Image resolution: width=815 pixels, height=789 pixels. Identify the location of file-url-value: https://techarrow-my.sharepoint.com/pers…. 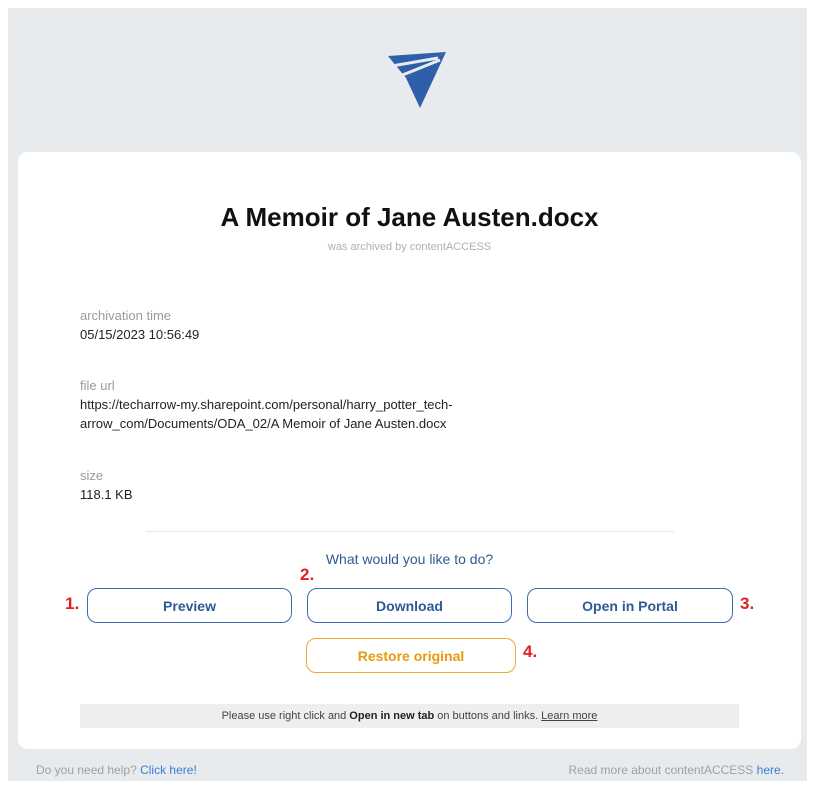
(266, 414).